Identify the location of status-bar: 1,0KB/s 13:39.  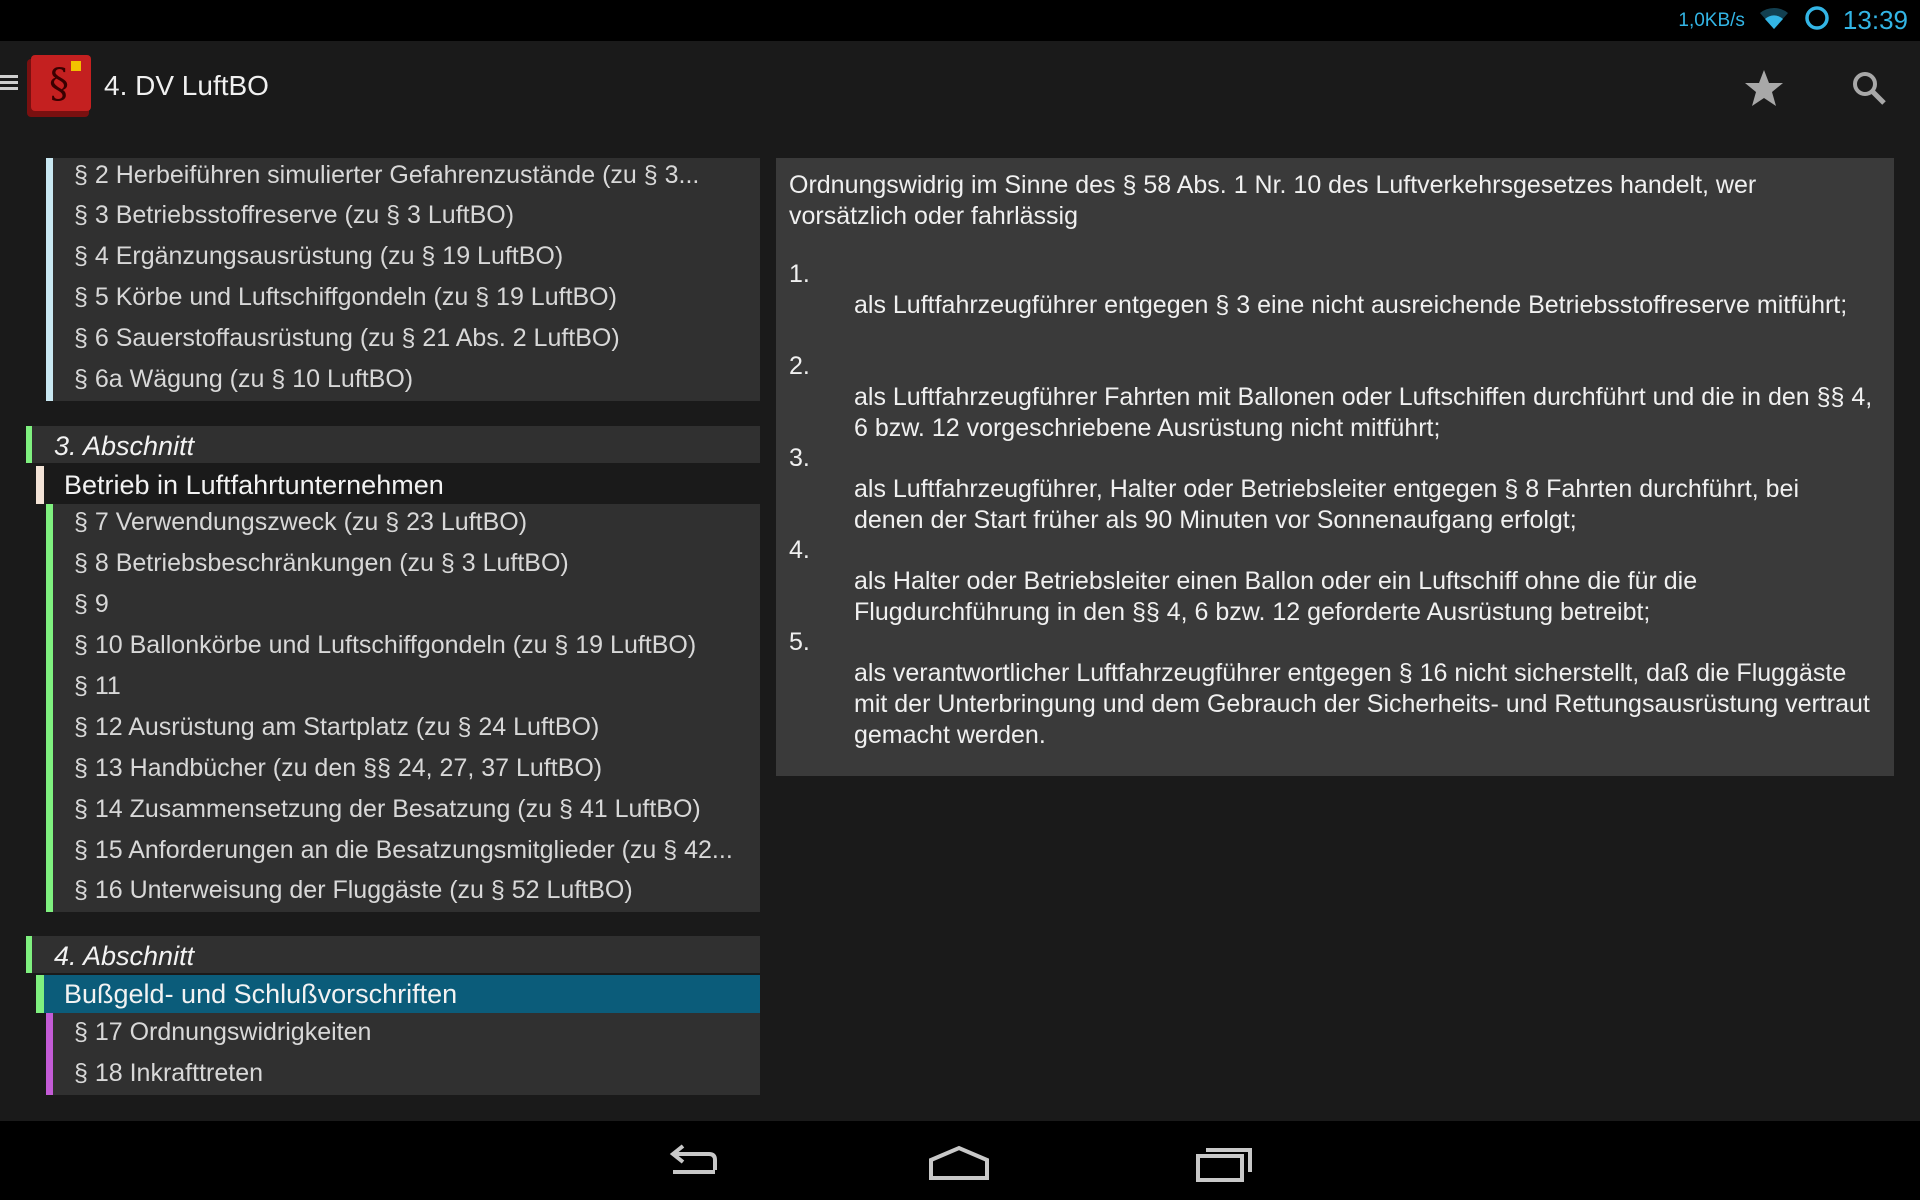
(960, 20).